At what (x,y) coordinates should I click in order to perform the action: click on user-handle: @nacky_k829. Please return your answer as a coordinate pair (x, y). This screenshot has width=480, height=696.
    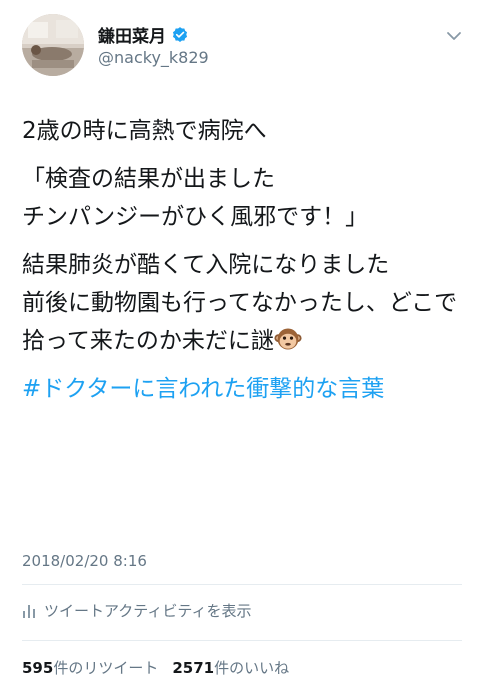
    Looking at the image, I should click on (153, 57).